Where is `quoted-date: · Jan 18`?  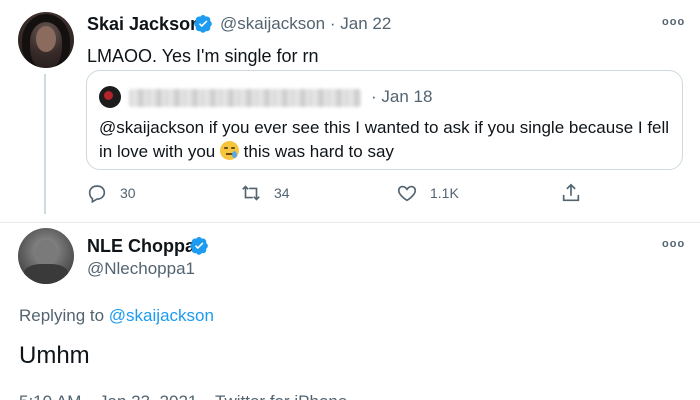 quoted-date: · Jan 18 is located at coordinates (402, 96).